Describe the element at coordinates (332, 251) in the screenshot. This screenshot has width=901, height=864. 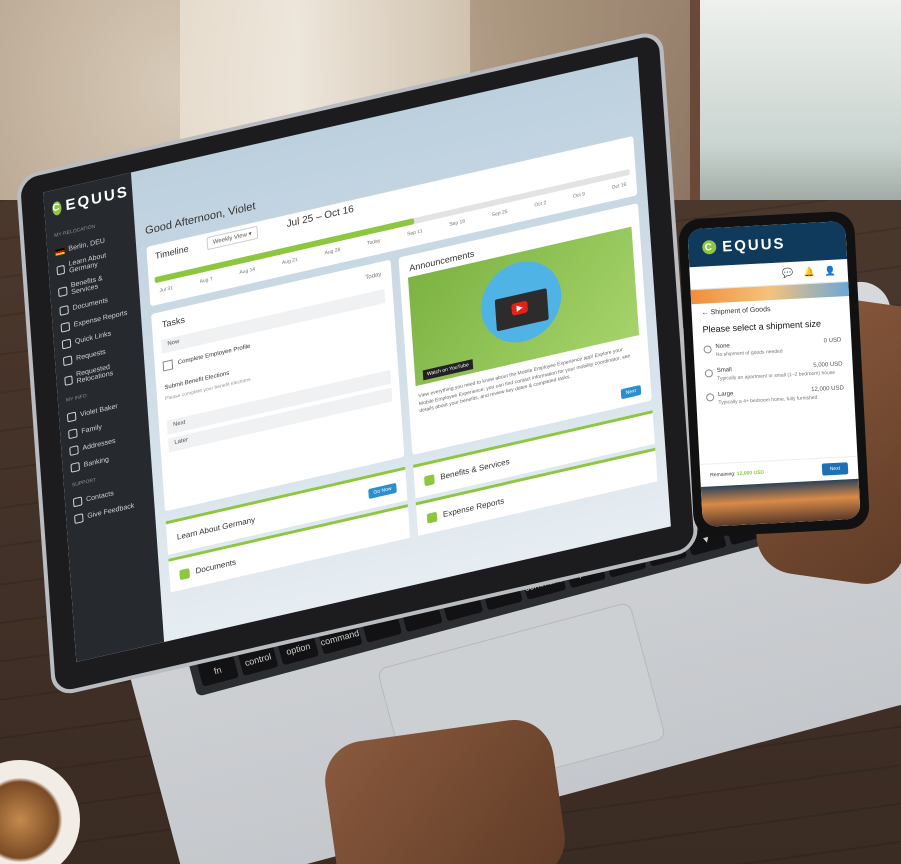
I see `timeline-label: Aug 28` at that location.